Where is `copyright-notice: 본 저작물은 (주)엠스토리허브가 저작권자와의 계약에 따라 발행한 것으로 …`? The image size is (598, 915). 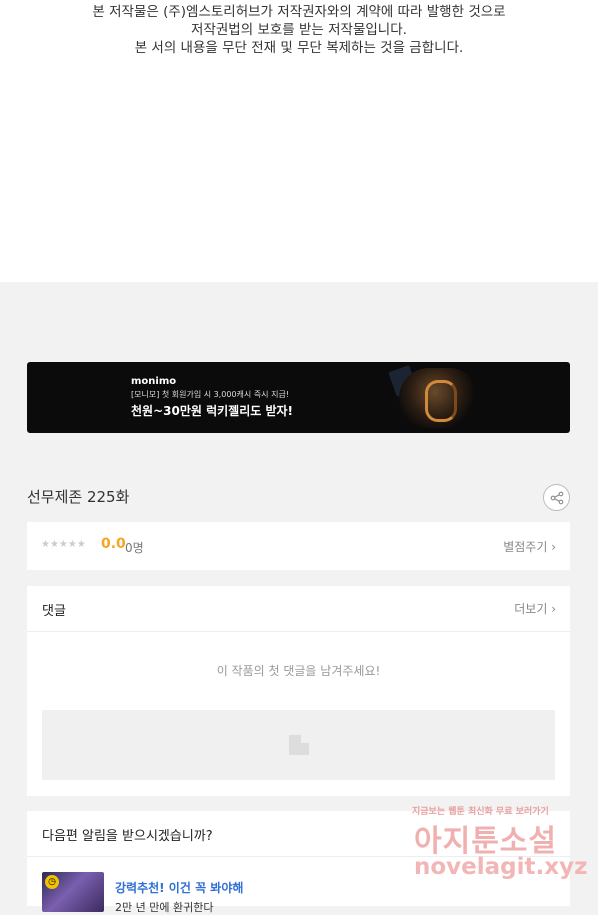
copyright-notice: 본 저작물은 (주)엠스토리허브가 저작권자와의 계약에 따라 발행한 것으로 … is located at coordinates (299, 30).